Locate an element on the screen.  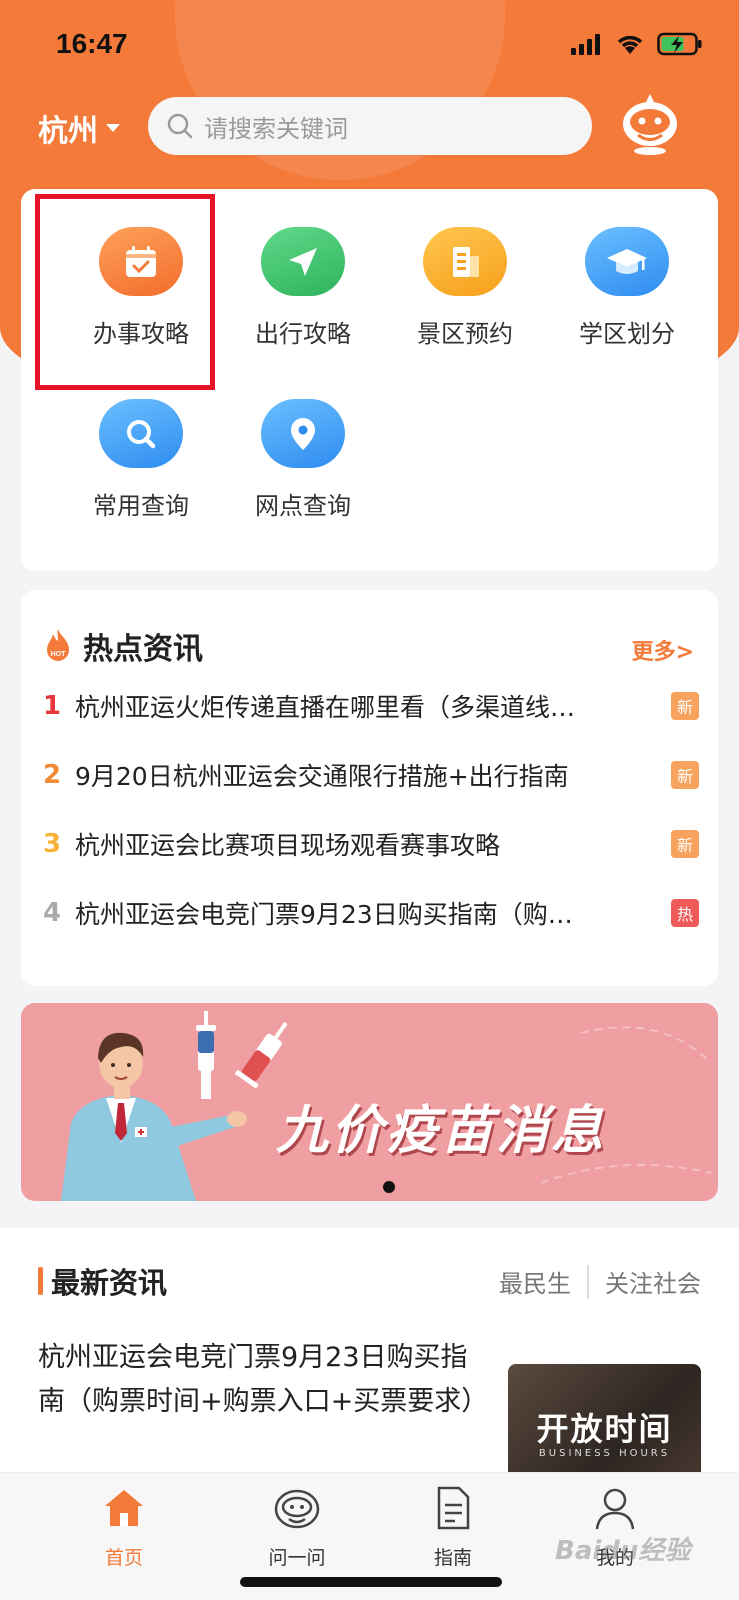
shortcut-travel-guide: 出行攻略 is located at coordinates (303, 269).